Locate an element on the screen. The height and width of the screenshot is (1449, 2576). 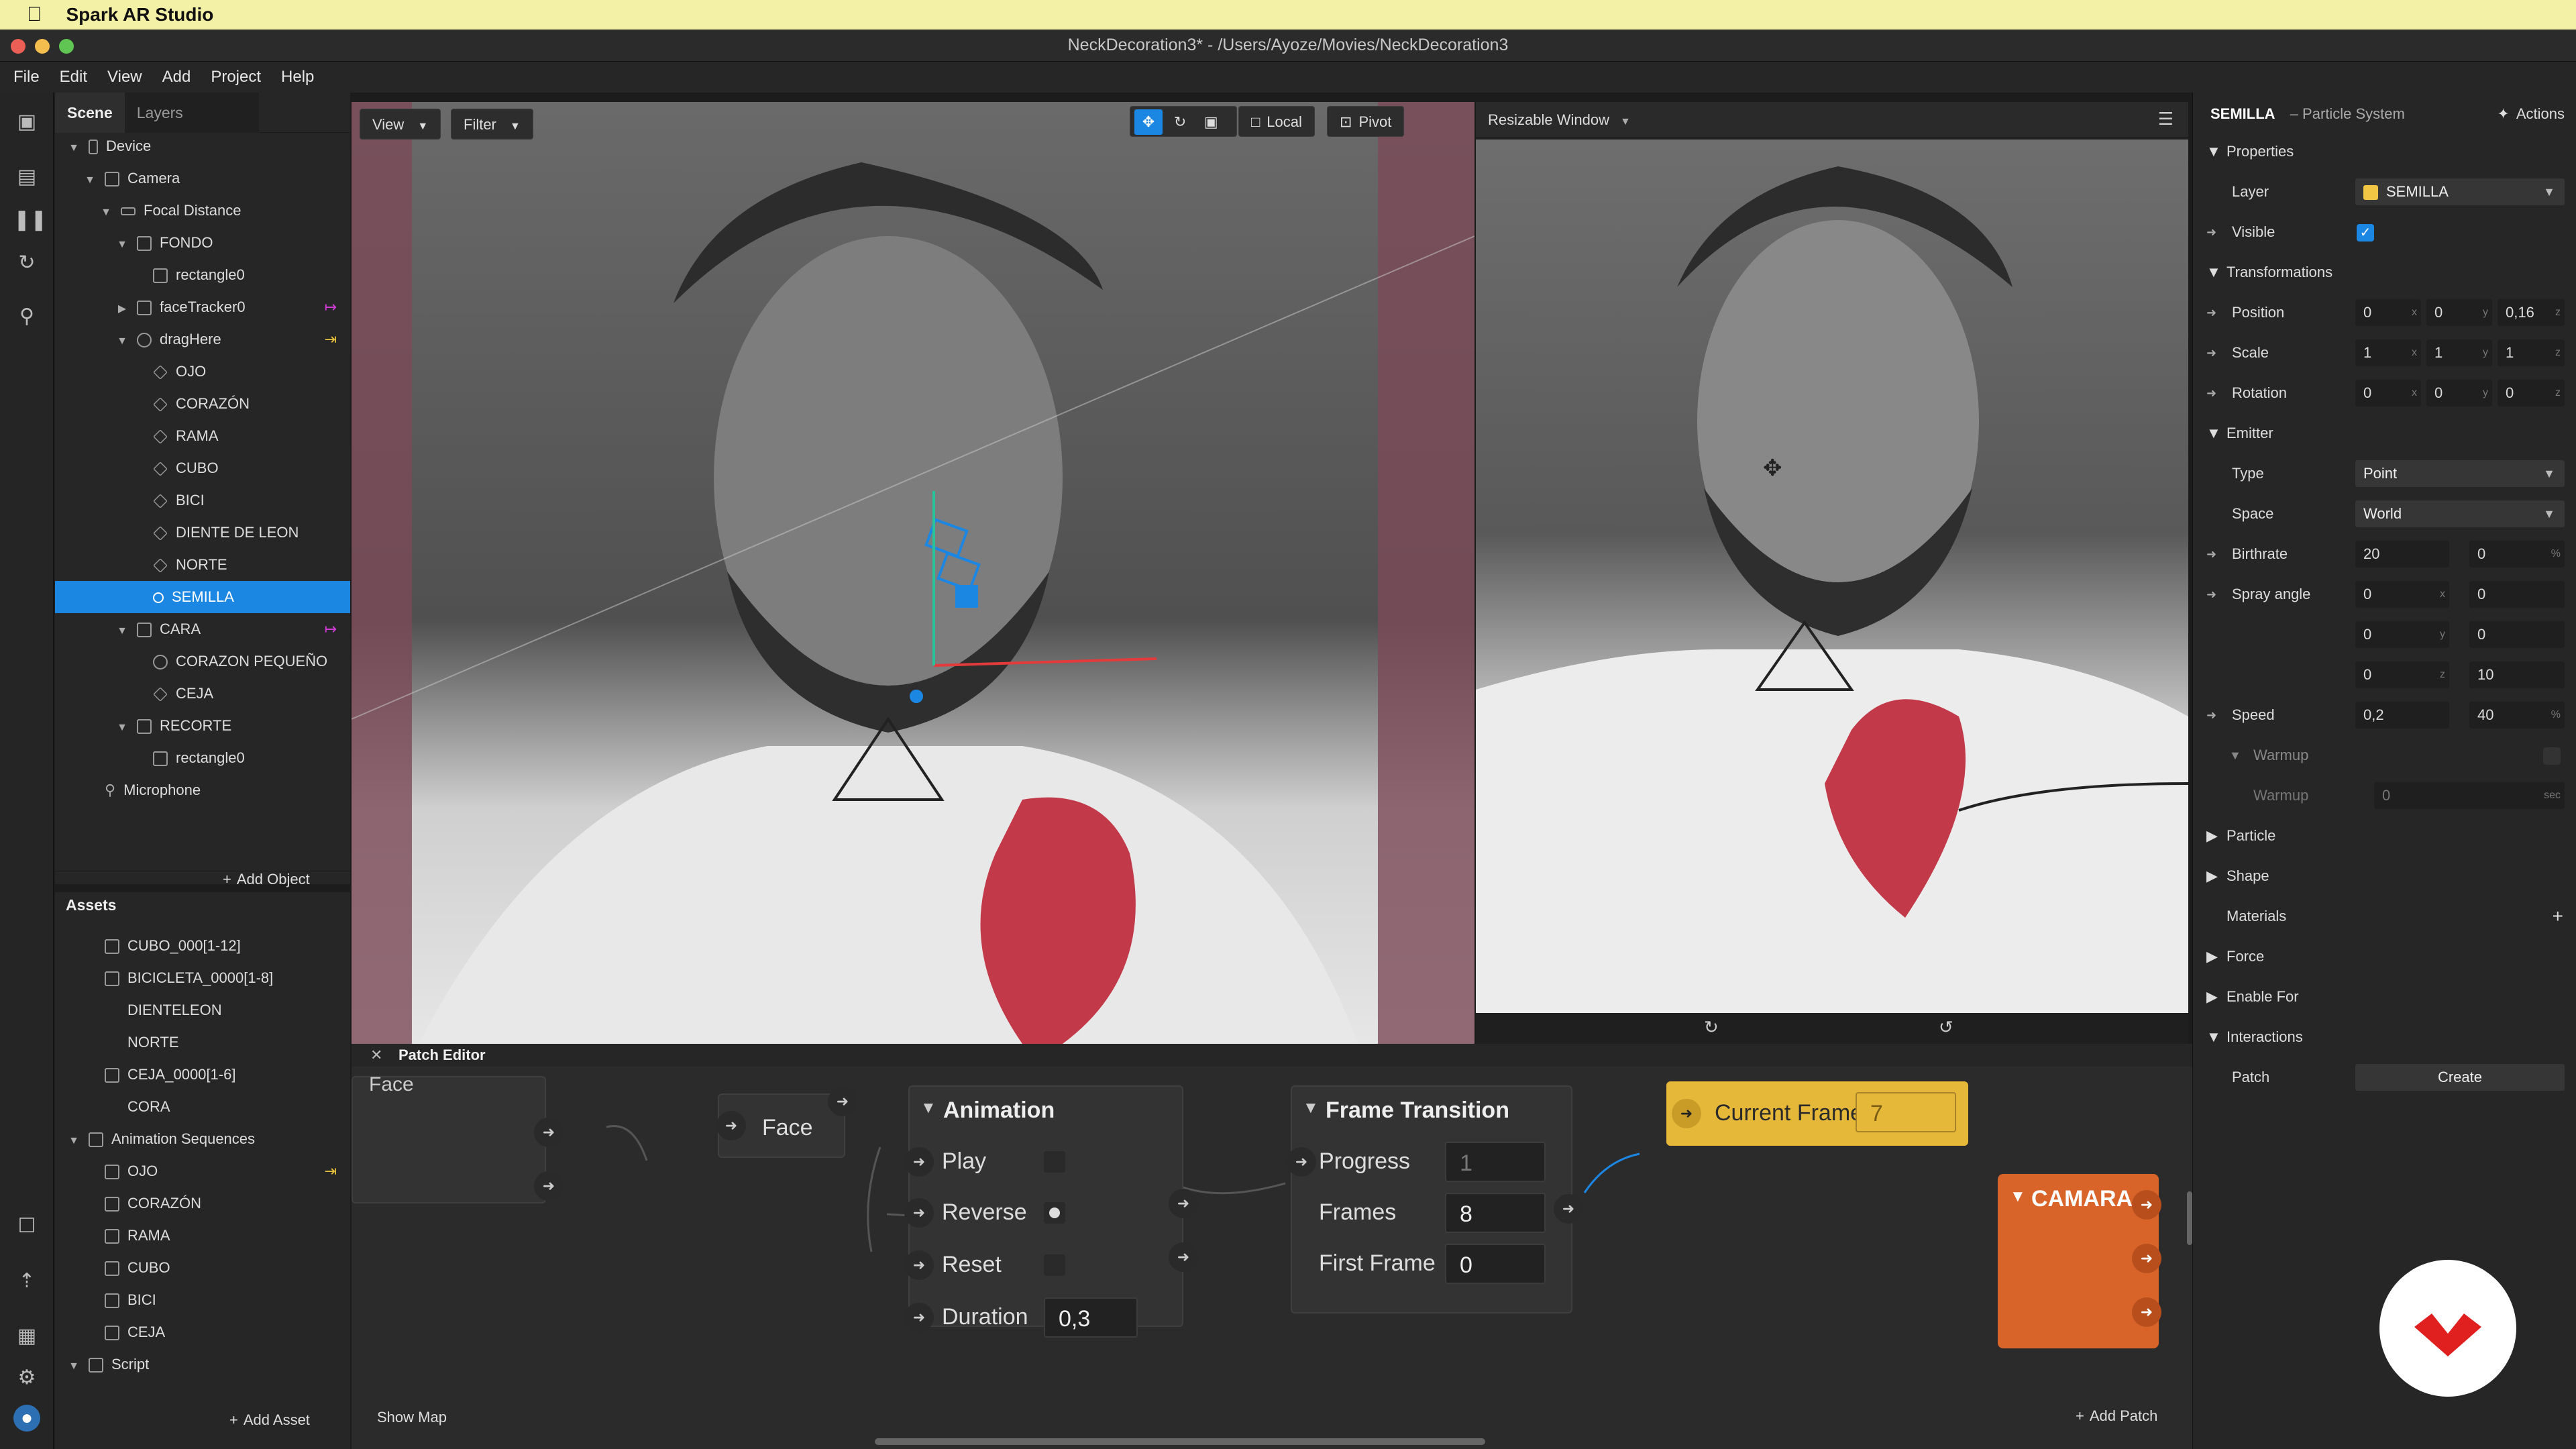
reset-checkbox is located at coordinates (1054, 1265).